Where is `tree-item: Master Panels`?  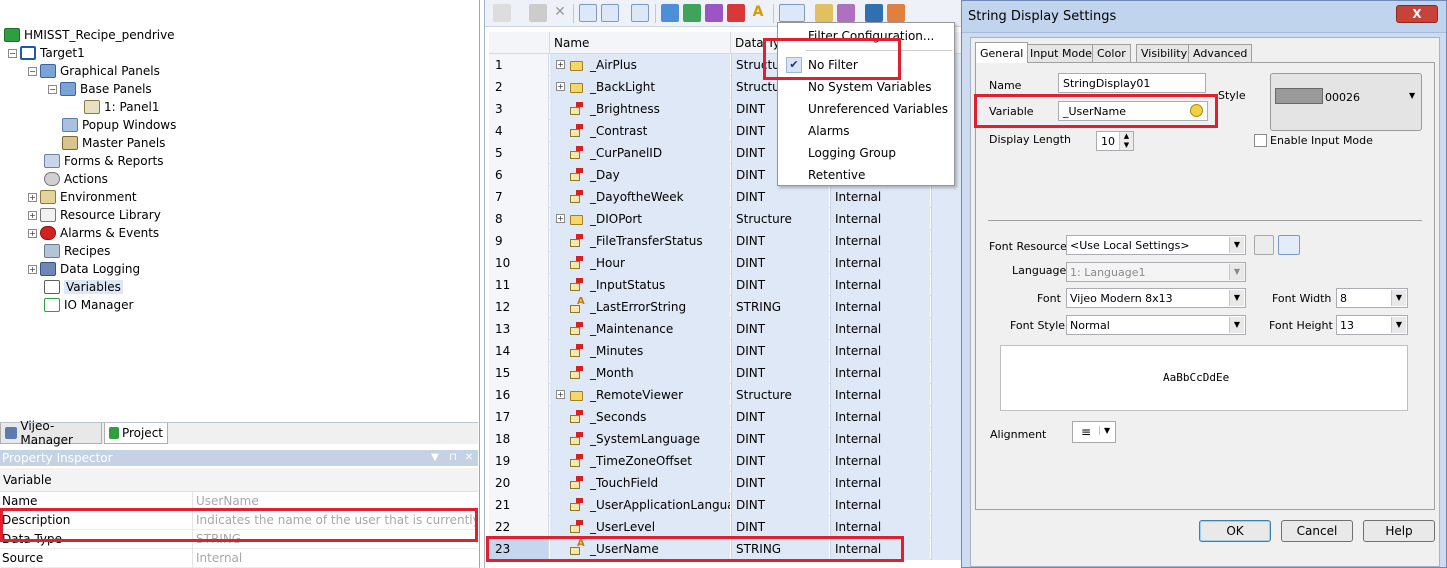 tree-item: Master Panels is located at coordinates (113, 143).